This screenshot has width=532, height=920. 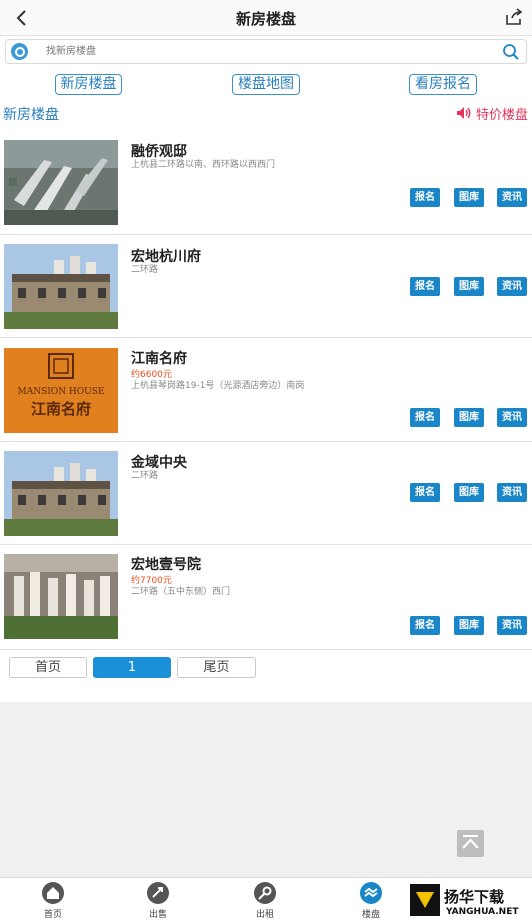 What do you see at coordinates (264, 915) in the screenshot?
I see `nav-label: 出租` at bounding box center [264, 915].